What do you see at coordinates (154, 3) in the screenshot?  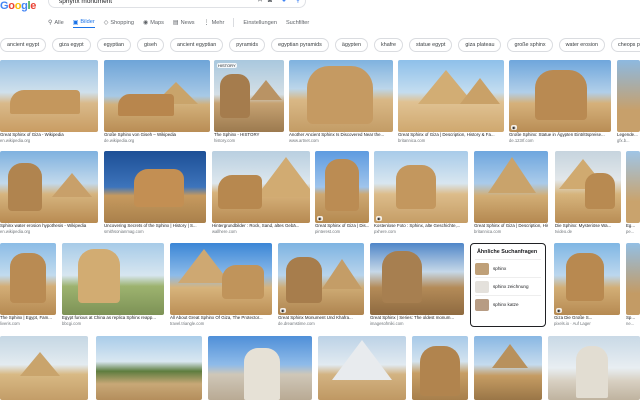 I see `search-input` at bounding box center [154, 3].